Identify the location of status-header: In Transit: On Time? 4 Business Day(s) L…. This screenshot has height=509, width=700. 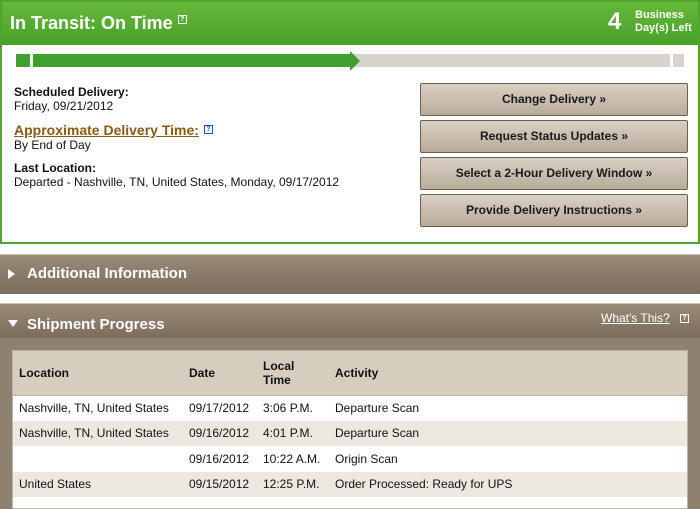
(350, 23).